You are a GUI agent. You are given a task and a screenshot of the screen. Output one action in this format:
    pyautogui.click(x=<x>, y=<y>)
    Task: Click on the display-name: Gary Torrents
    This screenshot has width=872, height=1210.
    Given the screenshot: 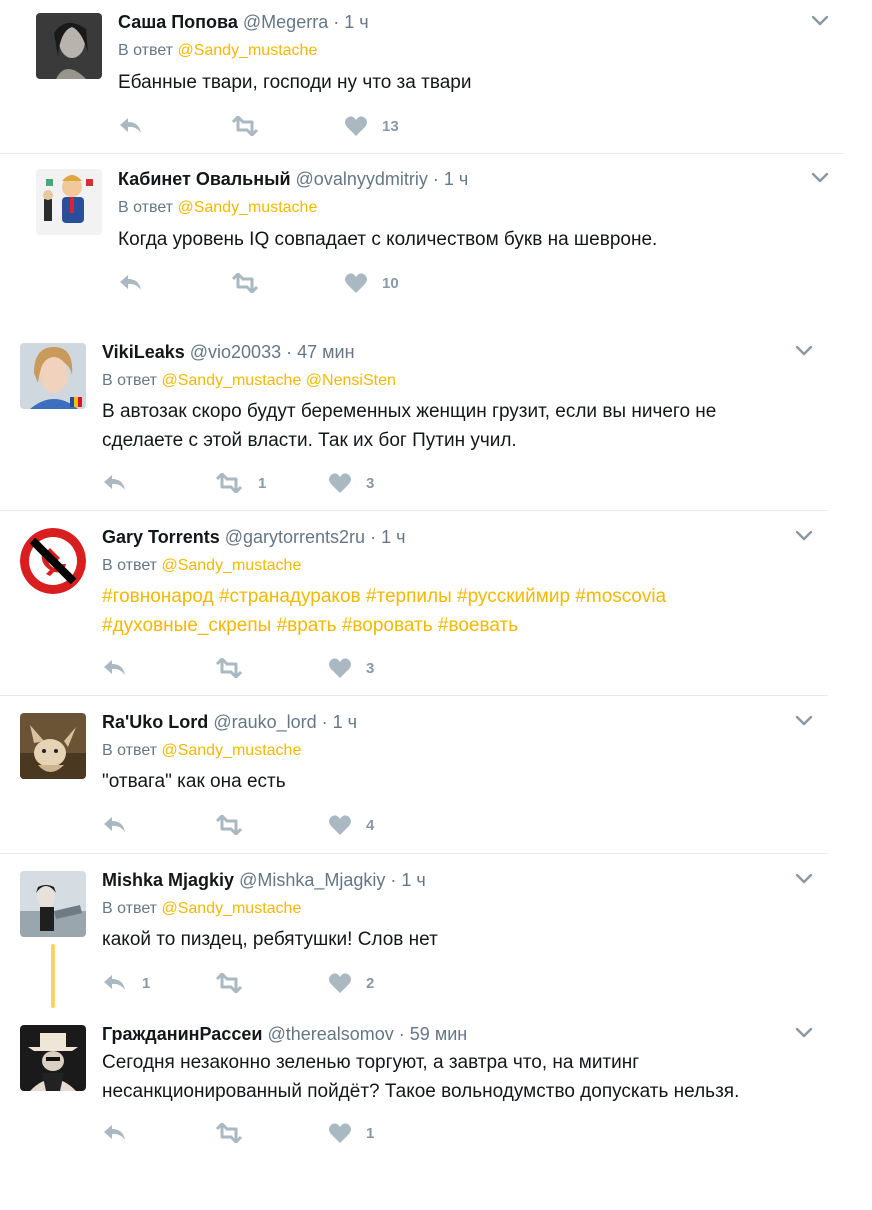 What is the action you would take?
    pyautogui.click(x=161, y=537)
    